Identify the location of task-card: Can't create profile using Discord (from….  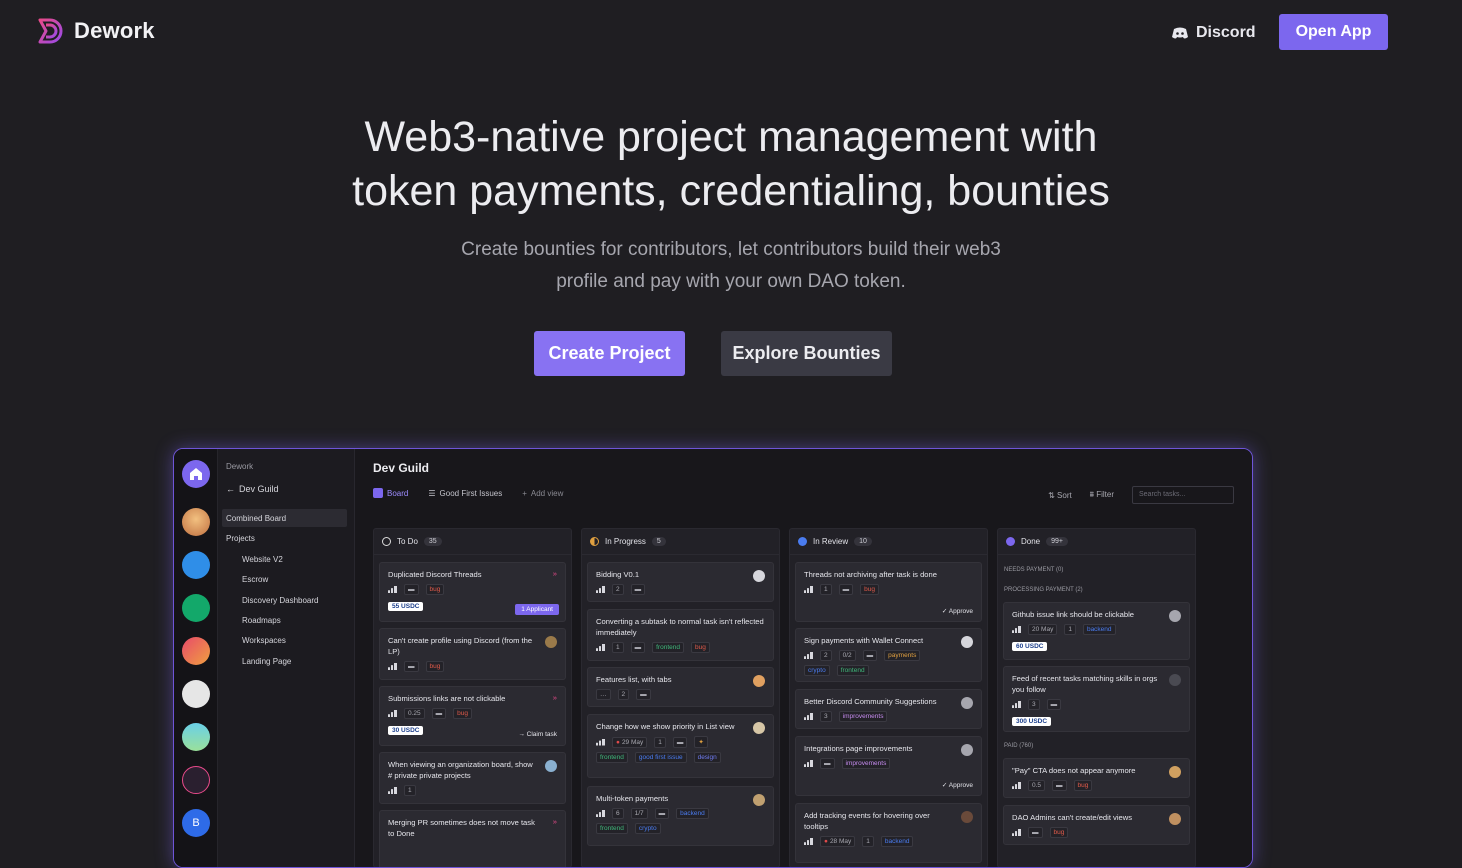
(472, 654).